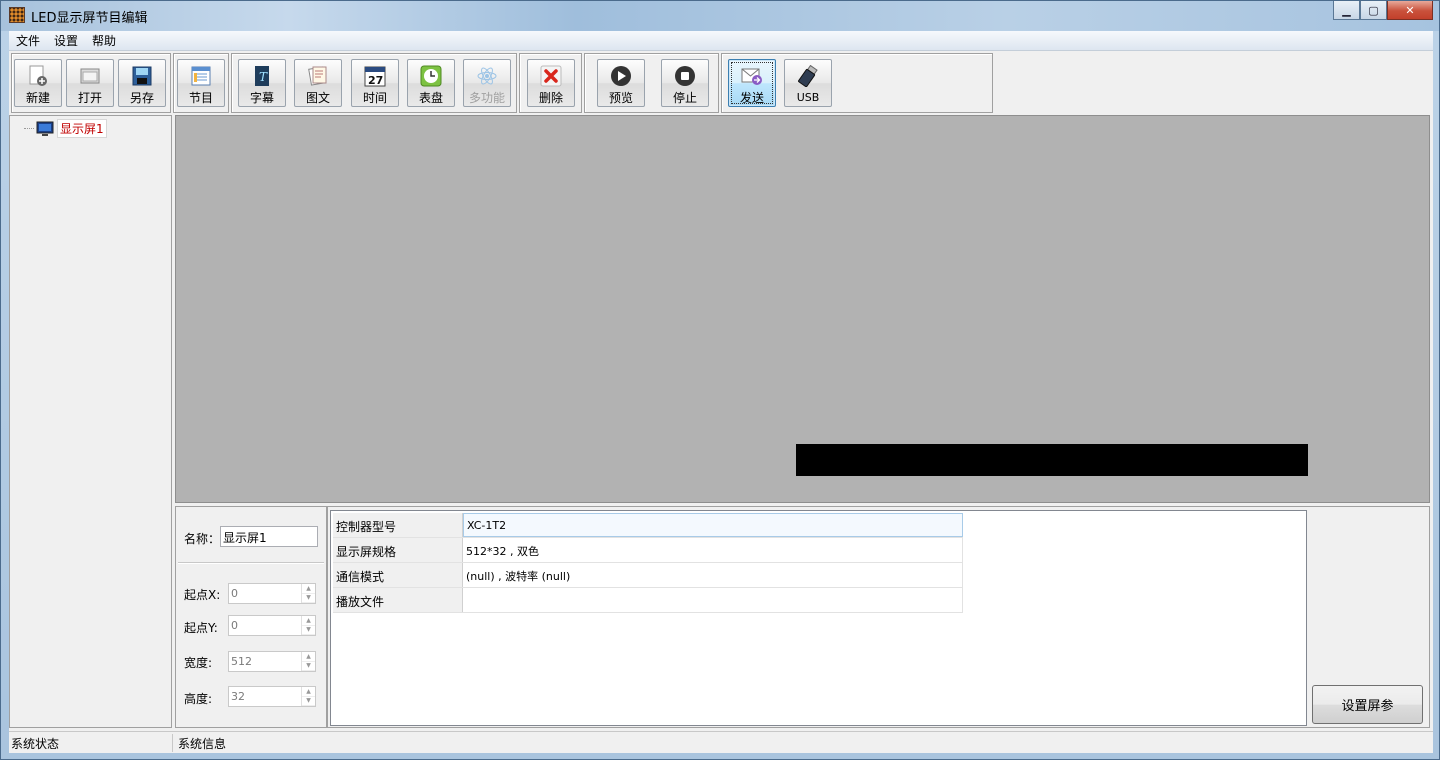 Image resolution: width=1440 pixels, height=760 pixels. What do you see at coordinates (198, 663) in the screenshot?
I see `width-label: 宽度:` at bounding box center [198, 663].